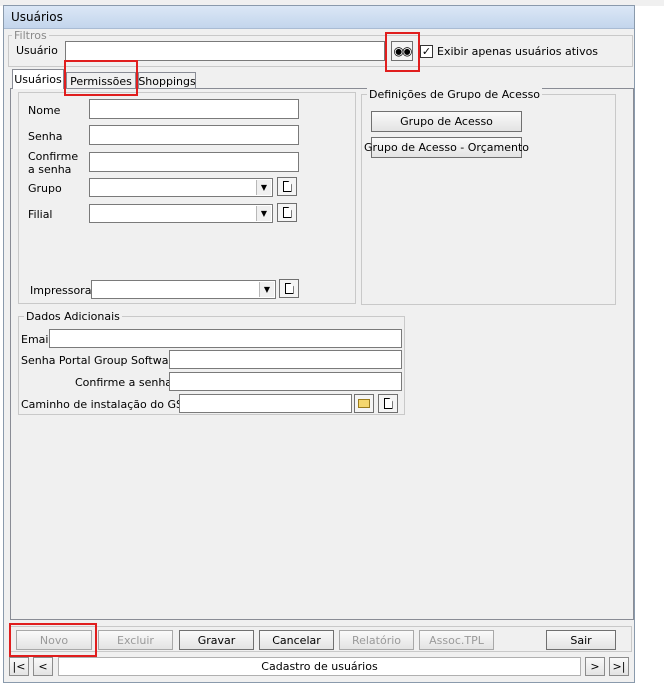 The image size is (664, 690). What do you see at coordinates (402, 52) in the screenshot?
I see `search-button-highlight` at bounding box center [402, 52].